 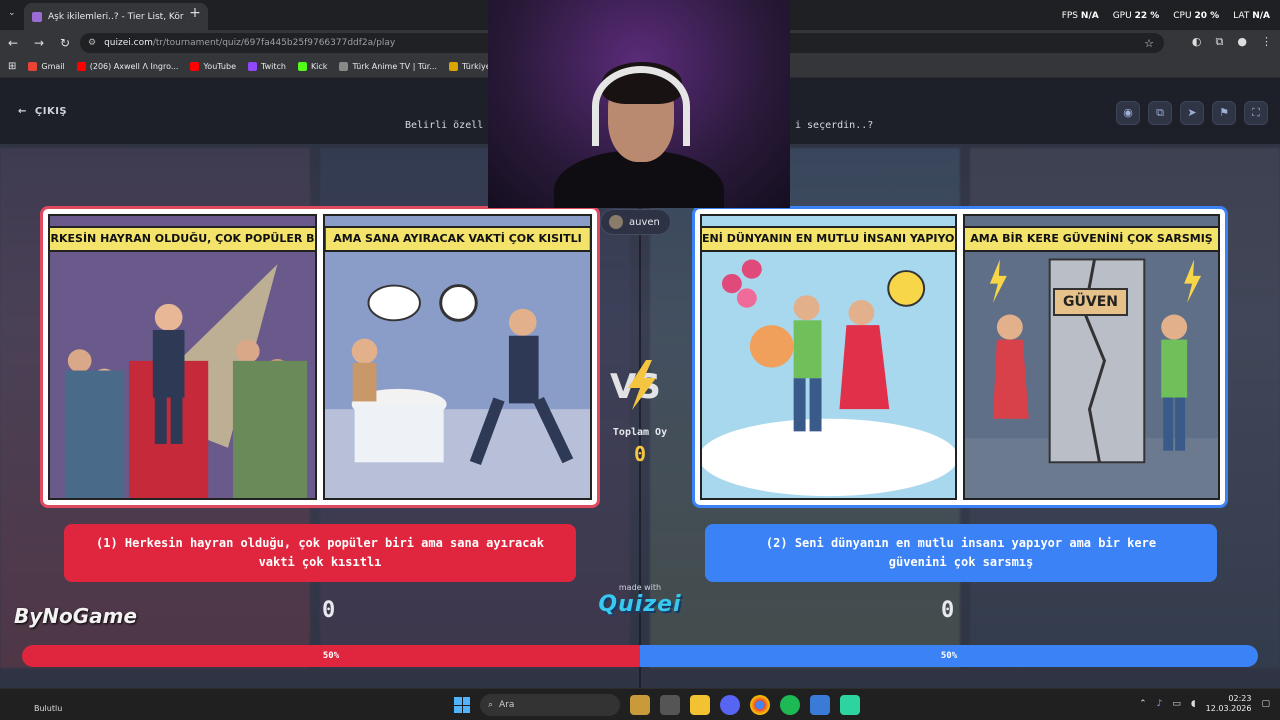 What do you see at coordinates (1242, 42) in the screenshot?
I see `profile-icon: ●` at bounding box center [1242, 42].